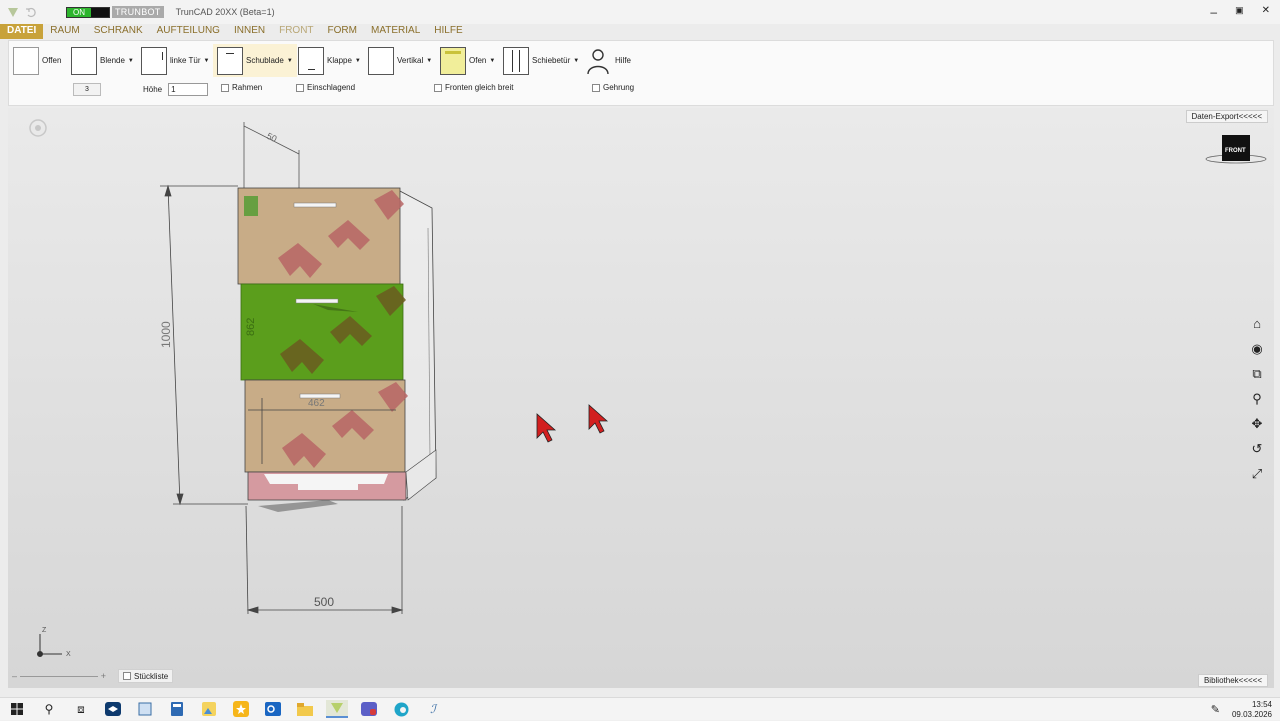  I want to click on orbit-icon: ◉, so click(1257, 348).